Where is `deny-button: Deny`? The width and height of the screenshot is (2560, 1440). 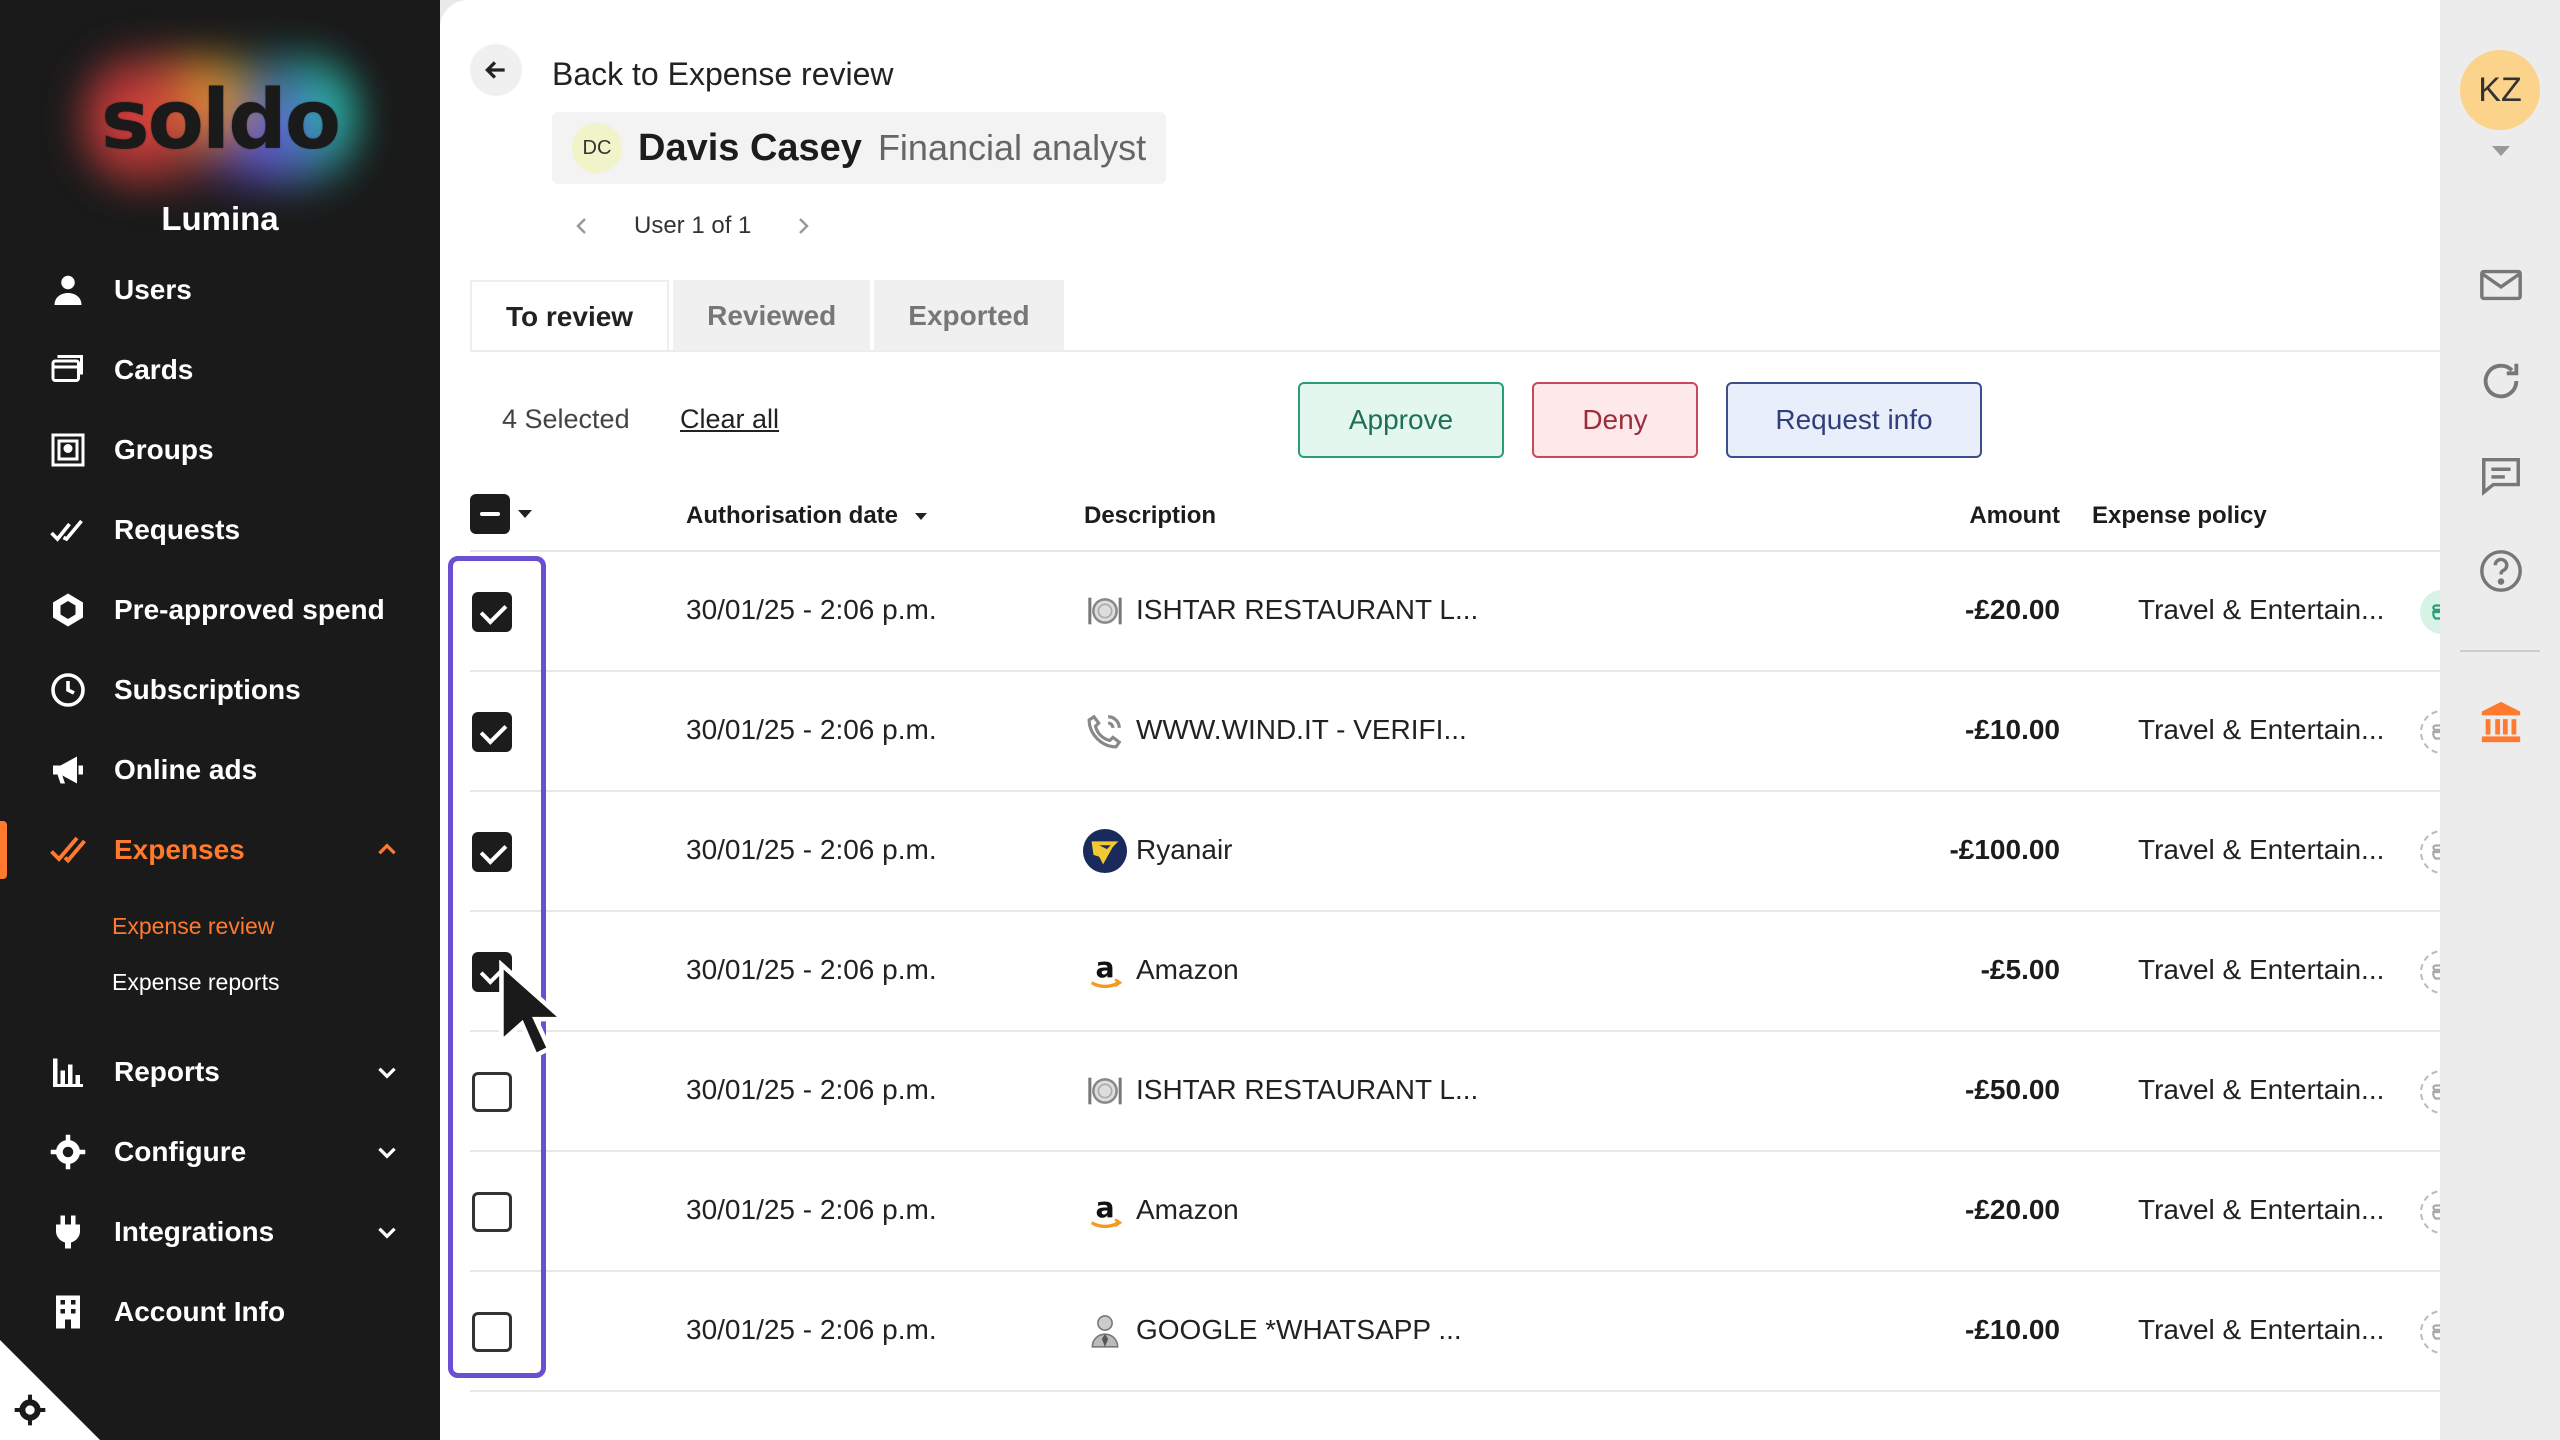
deny-button: Deny is located at coordinates (1615, 420).